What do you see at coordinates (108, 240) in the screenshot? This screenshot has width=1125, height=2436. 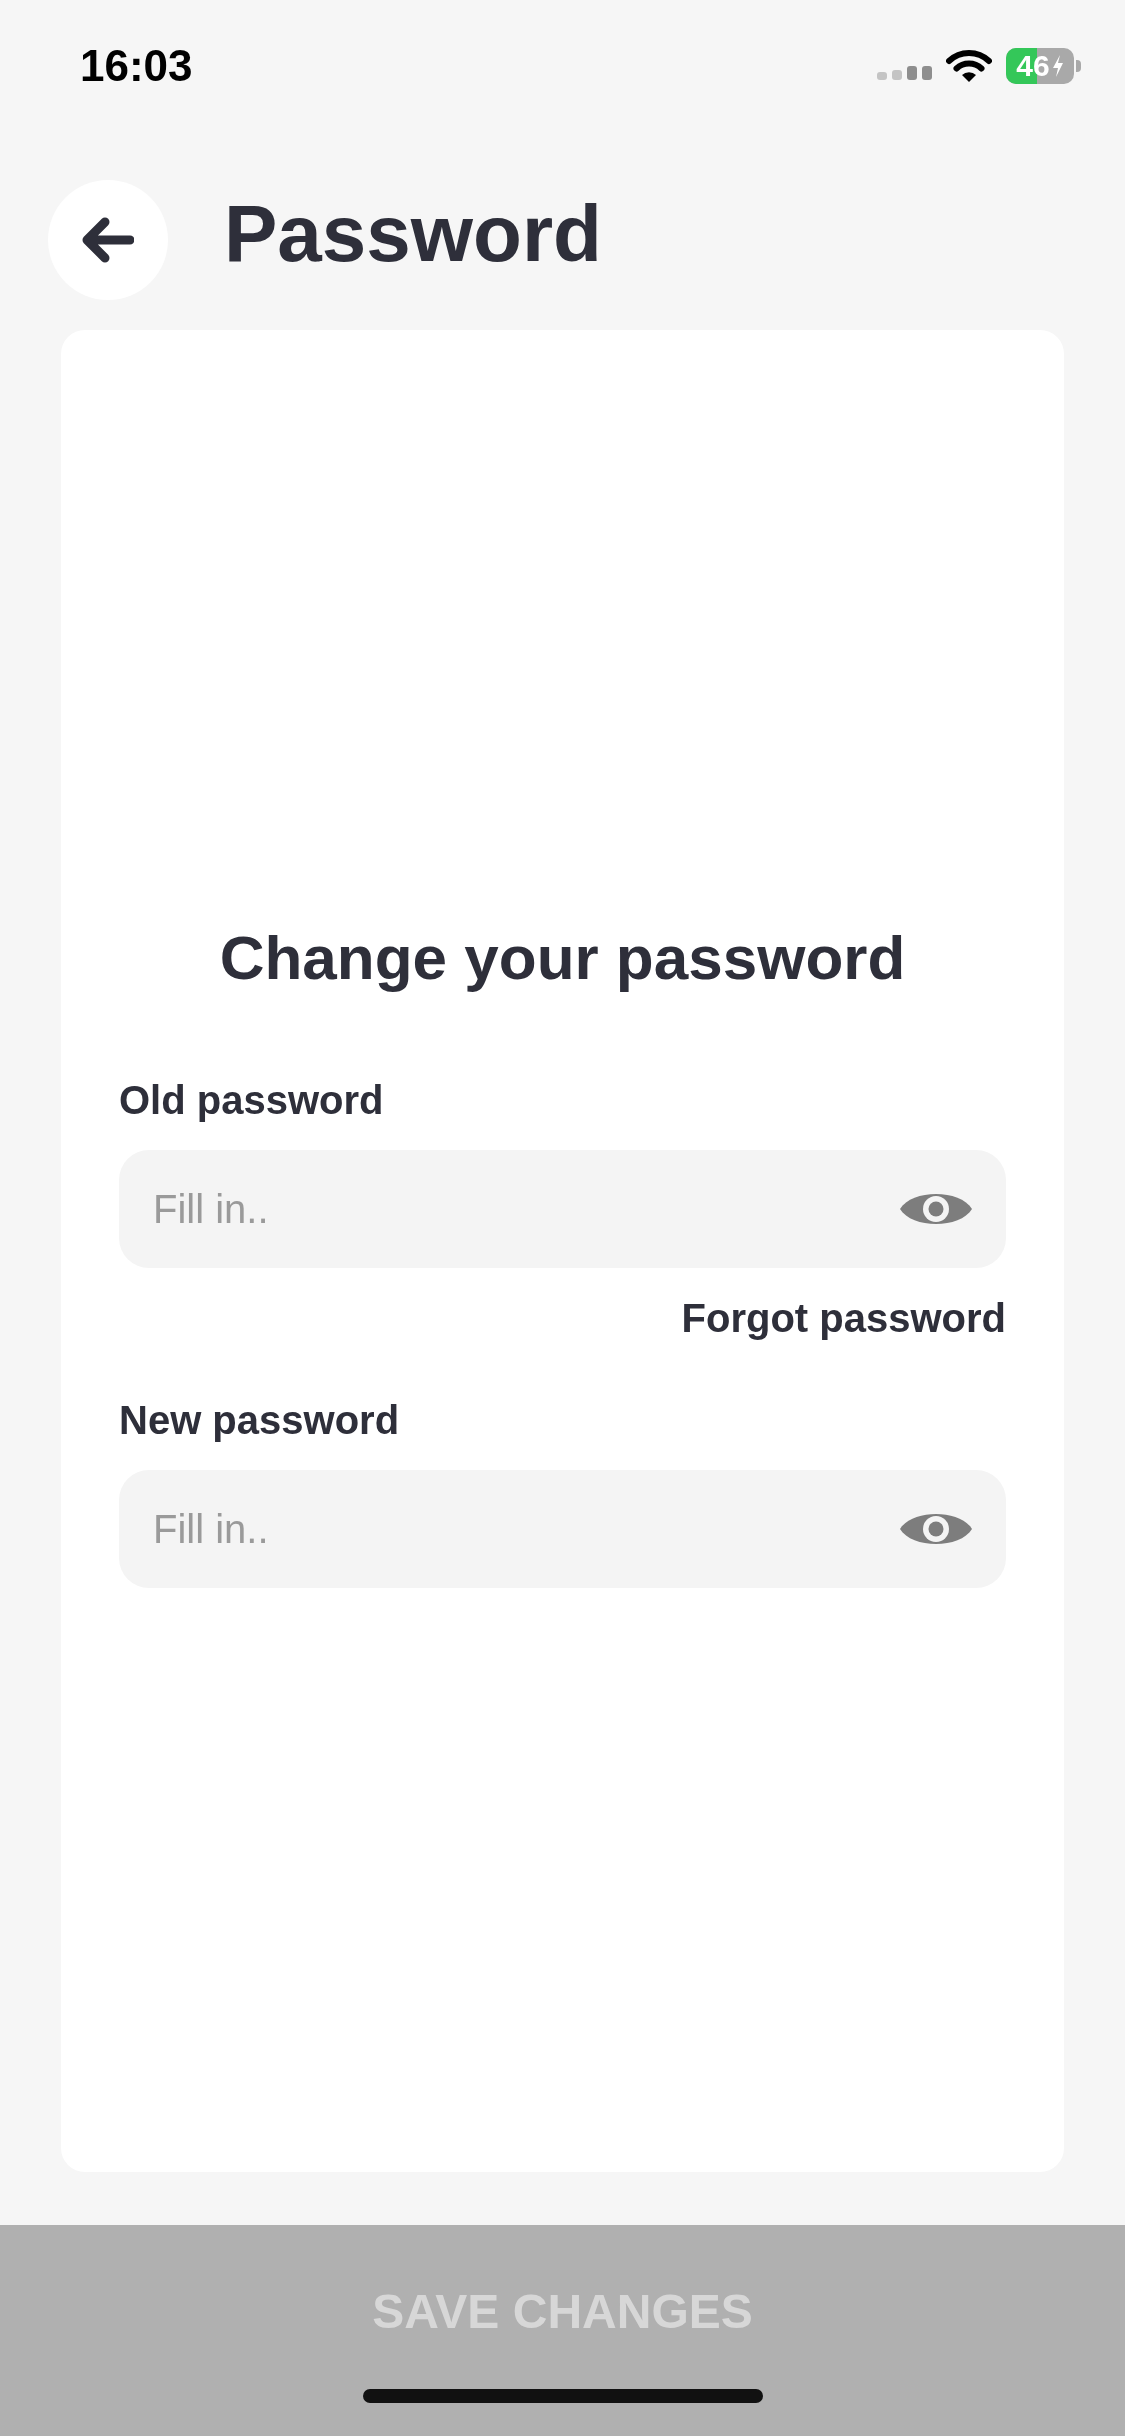 I see `back-arrow-icon` at bounding box center [108, 240].